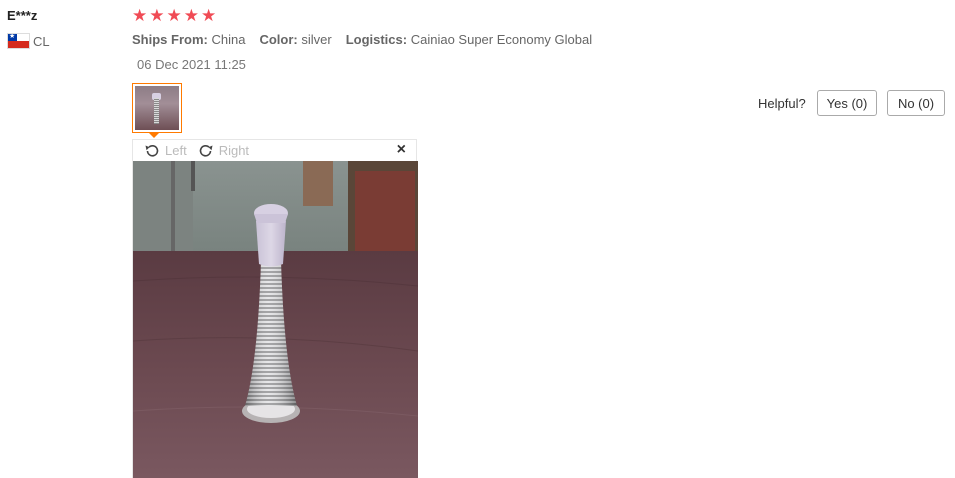 The height and width of the screenshot is (478, 955). Describe the element at coordinates (154, 135) in the screenshot. I see `thumbnail-pointer` at that location.